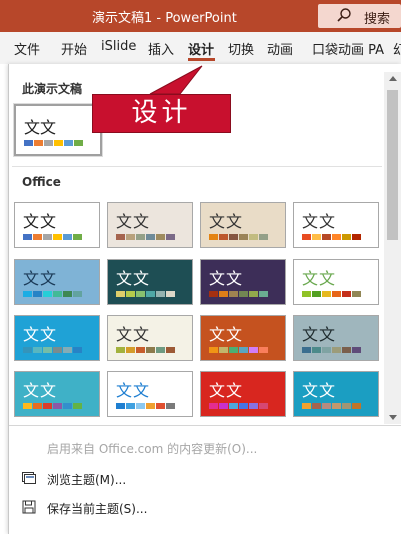  Describe the element at coordinates (161, 48) in the screenshot. I see `tab-insert: 插入` at that location.